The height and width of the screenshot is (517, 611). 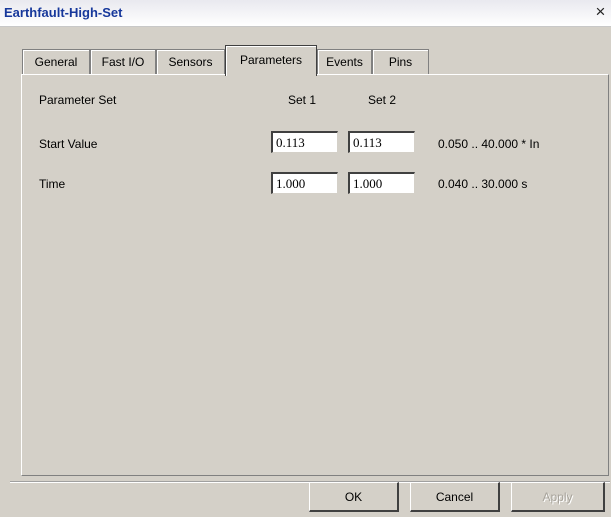 What do you see at coordinates (78, 100) in the screenshot?
I see `parameter-set-label: Parameter Set` at bounding box center [78, 100].